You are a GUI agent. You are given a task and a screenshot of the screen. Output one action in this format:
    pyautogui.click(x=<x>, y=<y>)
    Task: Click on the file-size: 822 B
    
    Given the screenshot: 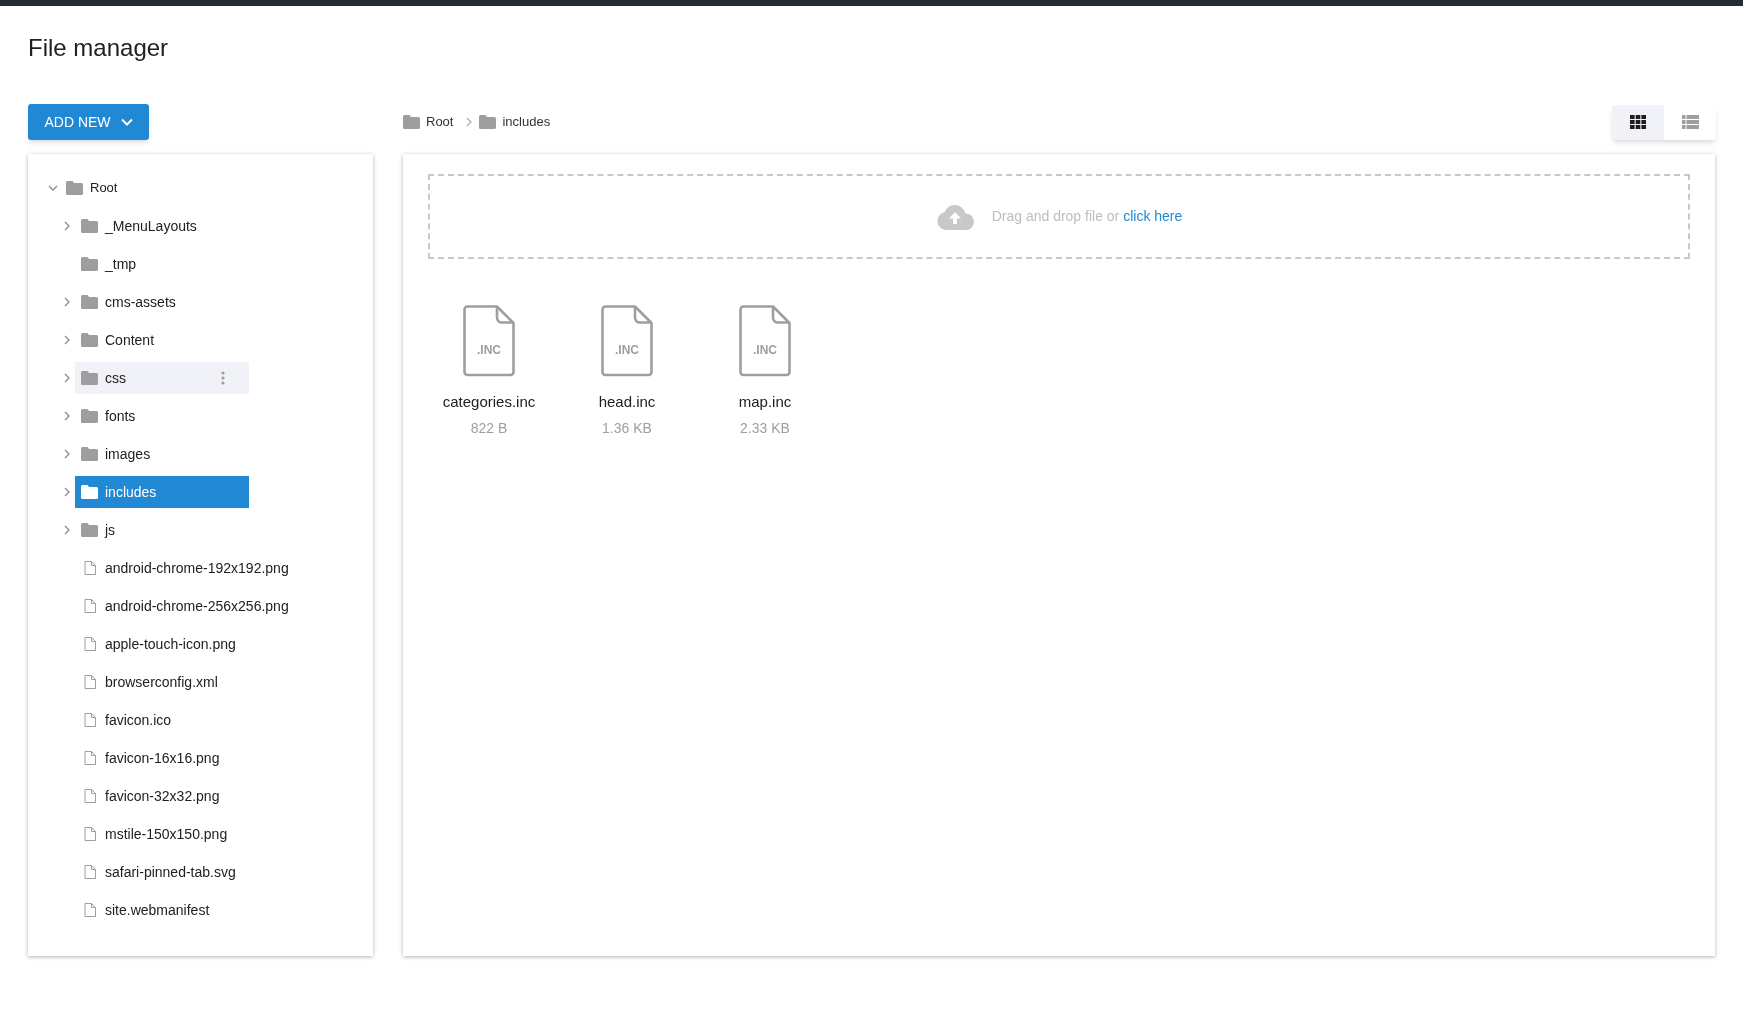 What is the action you would take?
    pyautogui.click(x=489, y=428)
    